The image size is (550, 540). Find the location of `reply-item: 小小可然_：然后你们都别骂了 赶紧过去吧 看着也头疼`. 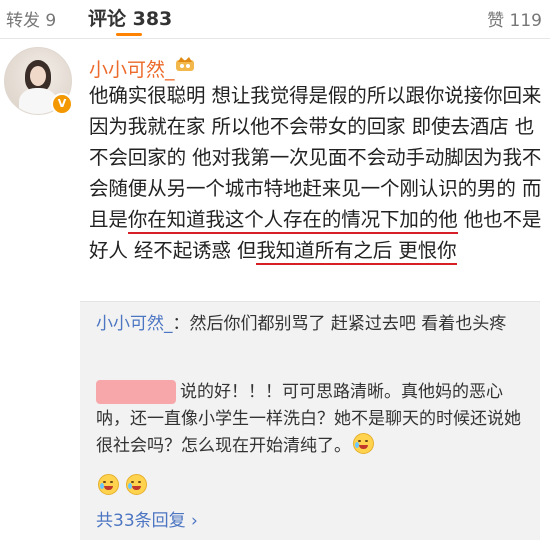

reply-item: 小小可然_：然后你们都别骂了 赶紧过去吧 看着也头疼 is located at coordinates (316, 324).